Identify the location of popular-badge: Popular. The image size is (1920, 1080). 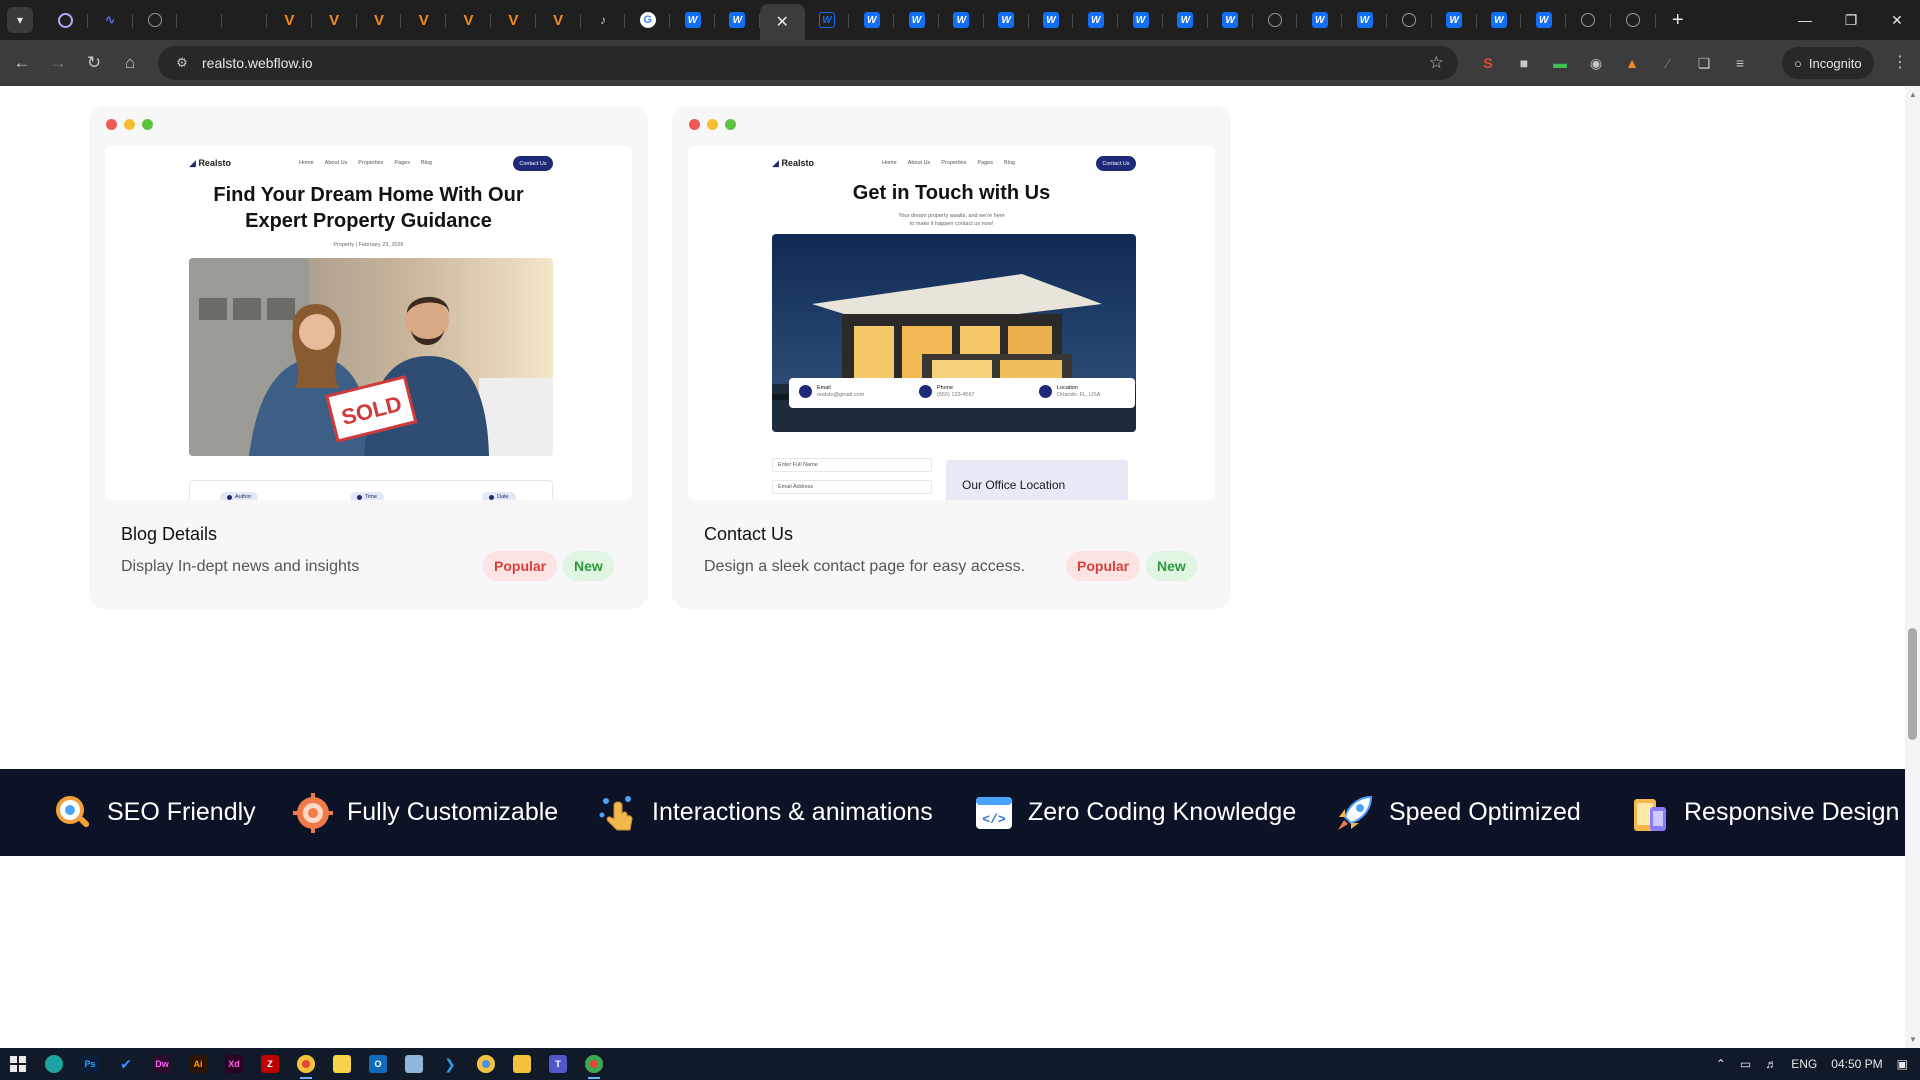
(1103, 566).